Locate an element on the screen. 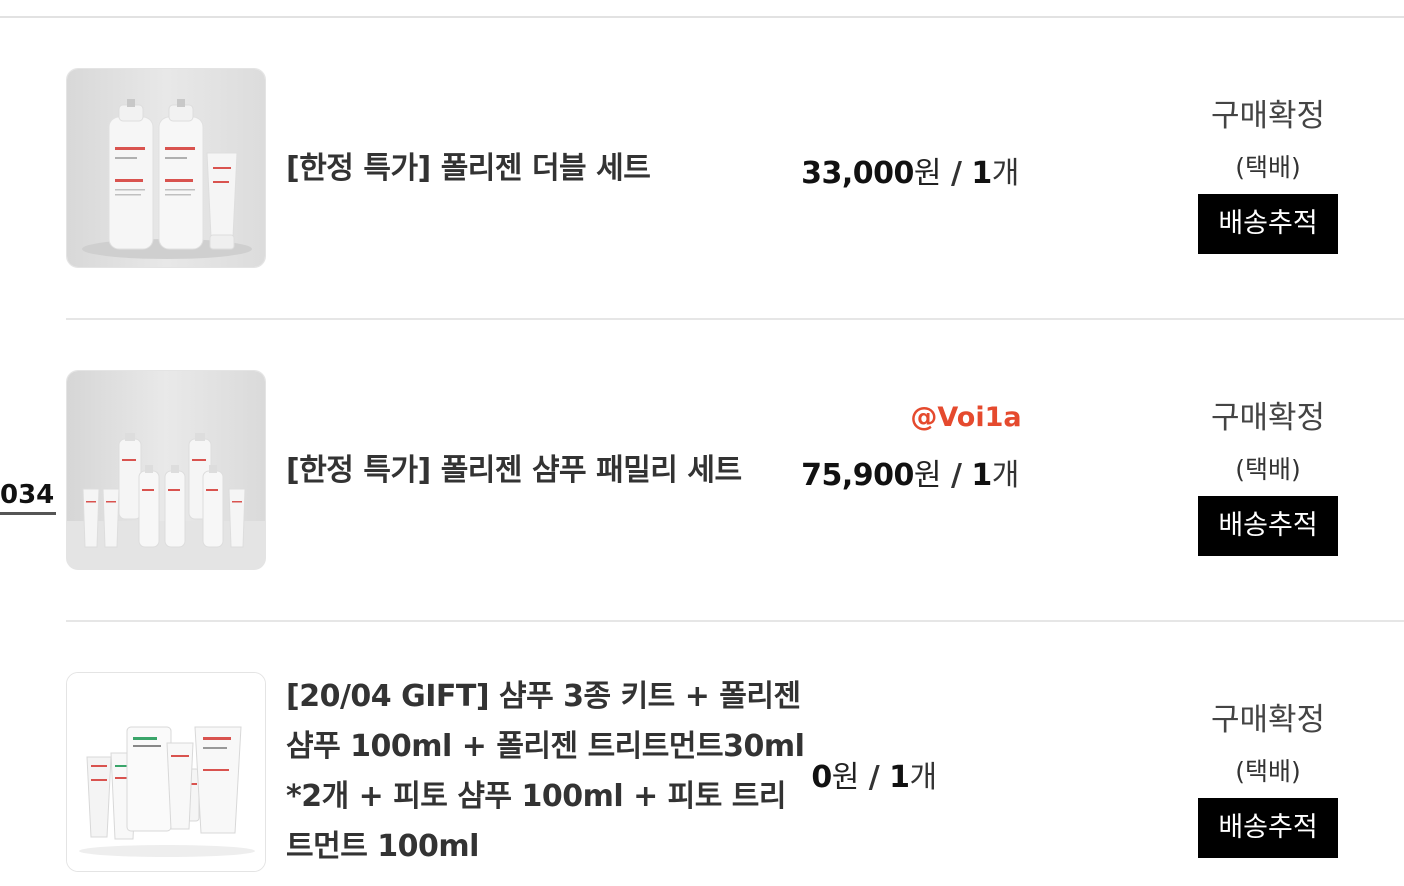 The width and height of the screenshot is (1404, 886). product-double-set-image is located at coordinates (166, 168).